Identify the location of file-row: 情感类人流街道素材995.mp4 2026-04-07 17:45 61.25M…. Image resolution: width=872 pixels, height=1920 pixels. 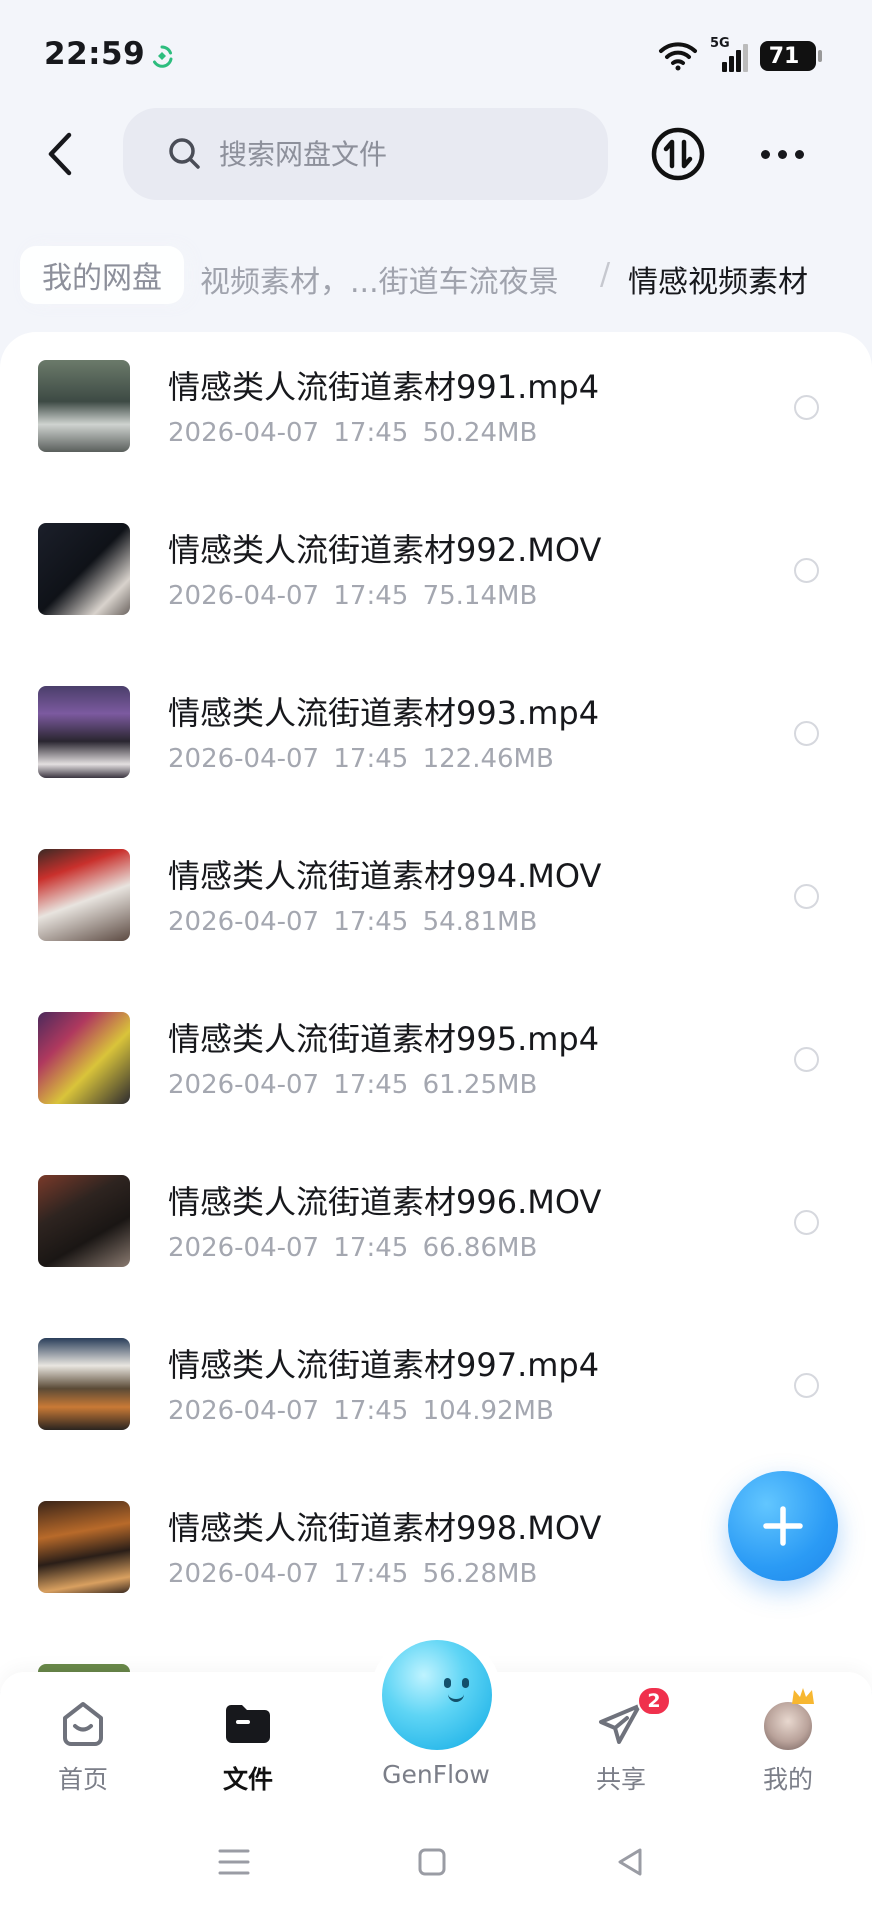
(436, 1065).